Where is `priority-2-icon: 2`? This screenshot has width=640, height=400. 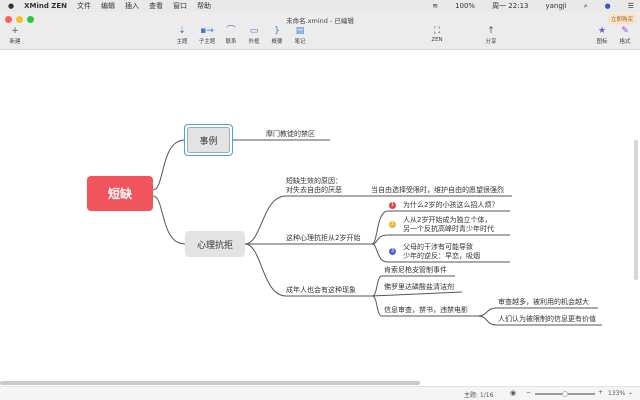
priority-2-icon: 2 is located at coordinates (392, 224).